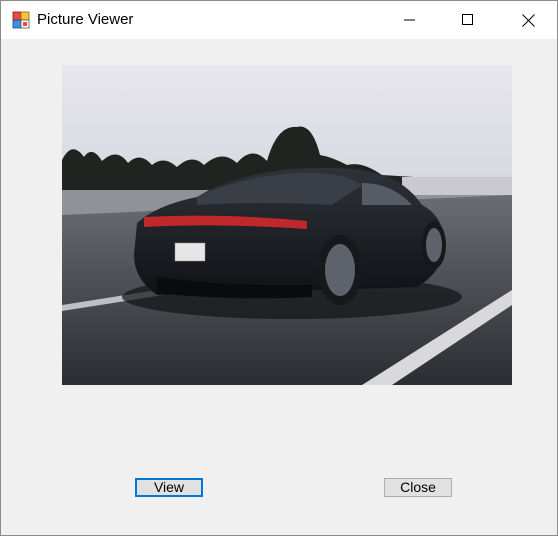 The width and height of the screenshot is (558, 536). I want to click on close-window-button, so click(528, 20).